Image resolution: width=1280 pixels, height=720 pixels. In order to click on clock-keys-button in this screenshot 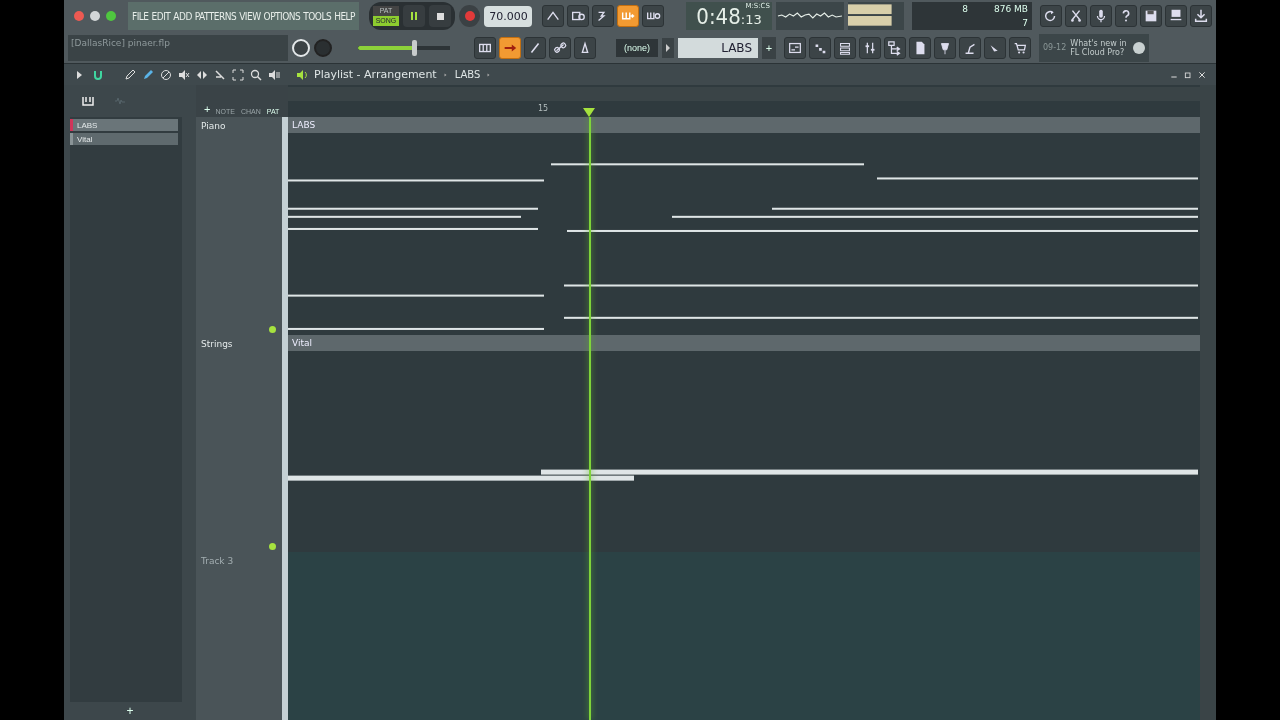, I will do `click(578, 16)`.